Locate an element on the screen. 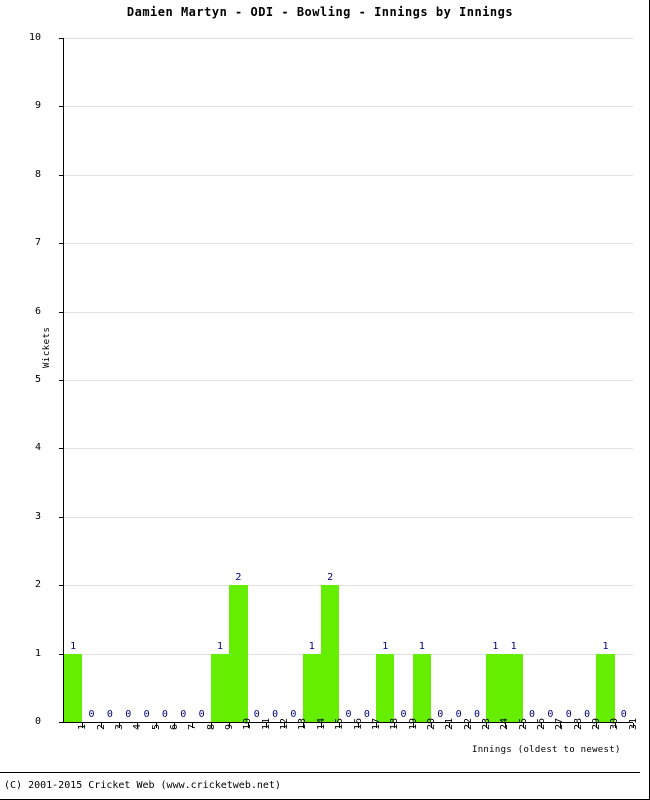  y-tick-label: 9 is located at coordinates (37, 106).